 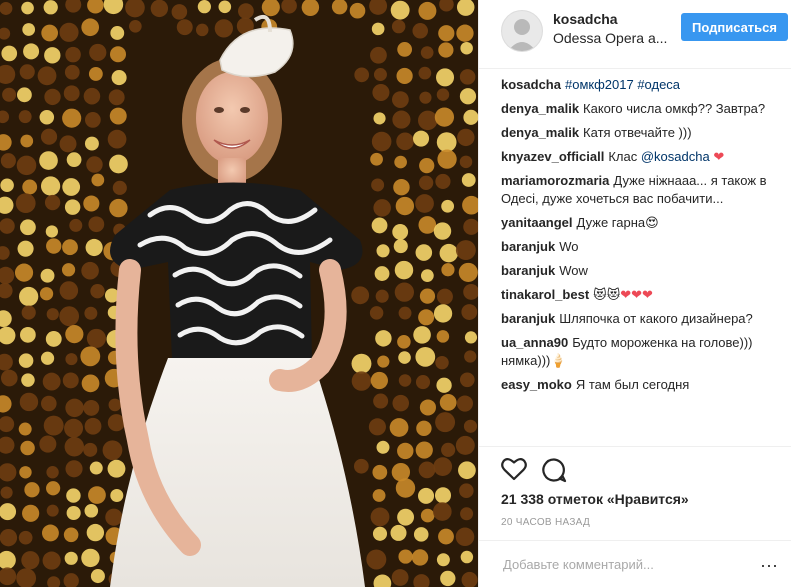 What do you see at coordinates (719, 156) in the screenshot?
I see `heart-emoji: ❤` at bounding box center [719, 156].